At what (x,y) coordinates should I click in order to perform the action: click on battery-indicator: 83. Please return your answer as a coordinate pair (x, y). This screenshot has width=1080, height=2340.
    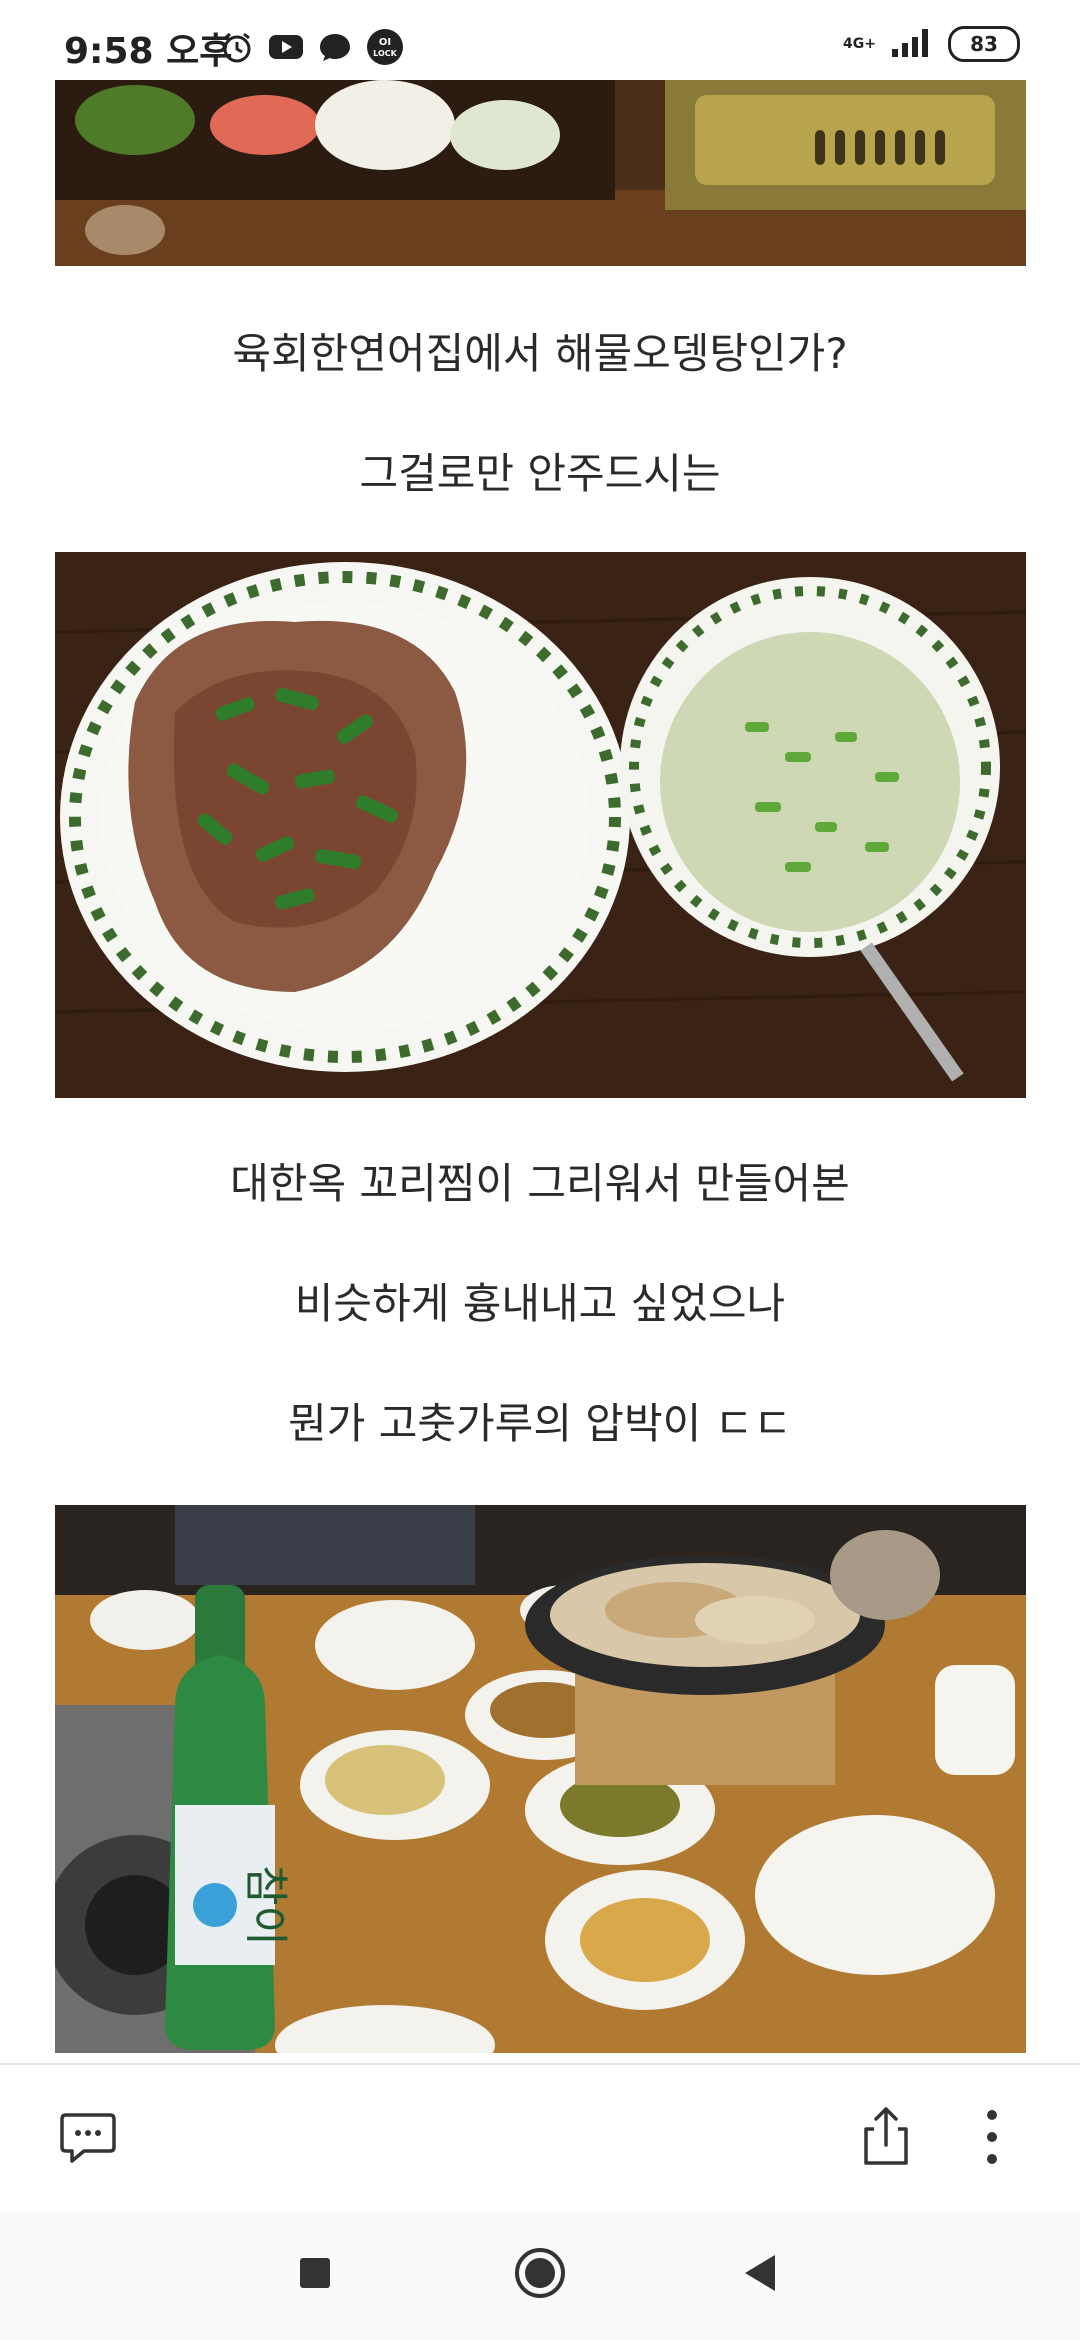
    Looking at the image, I should click on (984, 44).